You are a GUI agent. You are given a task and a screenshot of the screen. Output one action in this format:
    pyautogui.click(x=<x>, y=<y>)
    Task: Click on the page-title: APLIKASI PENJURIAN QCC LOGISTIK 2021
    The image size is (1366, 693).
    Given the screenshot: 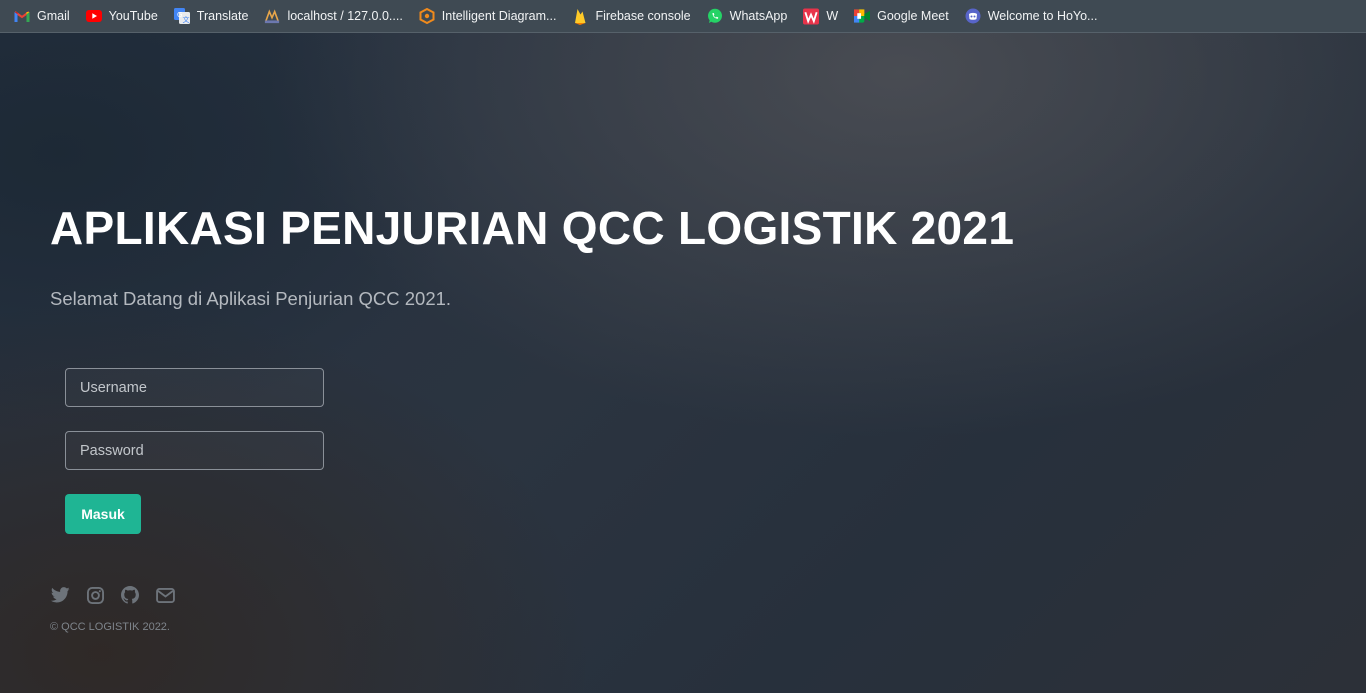 What is the action you would take?
    pyautogui.click(x=532, y=228)
    